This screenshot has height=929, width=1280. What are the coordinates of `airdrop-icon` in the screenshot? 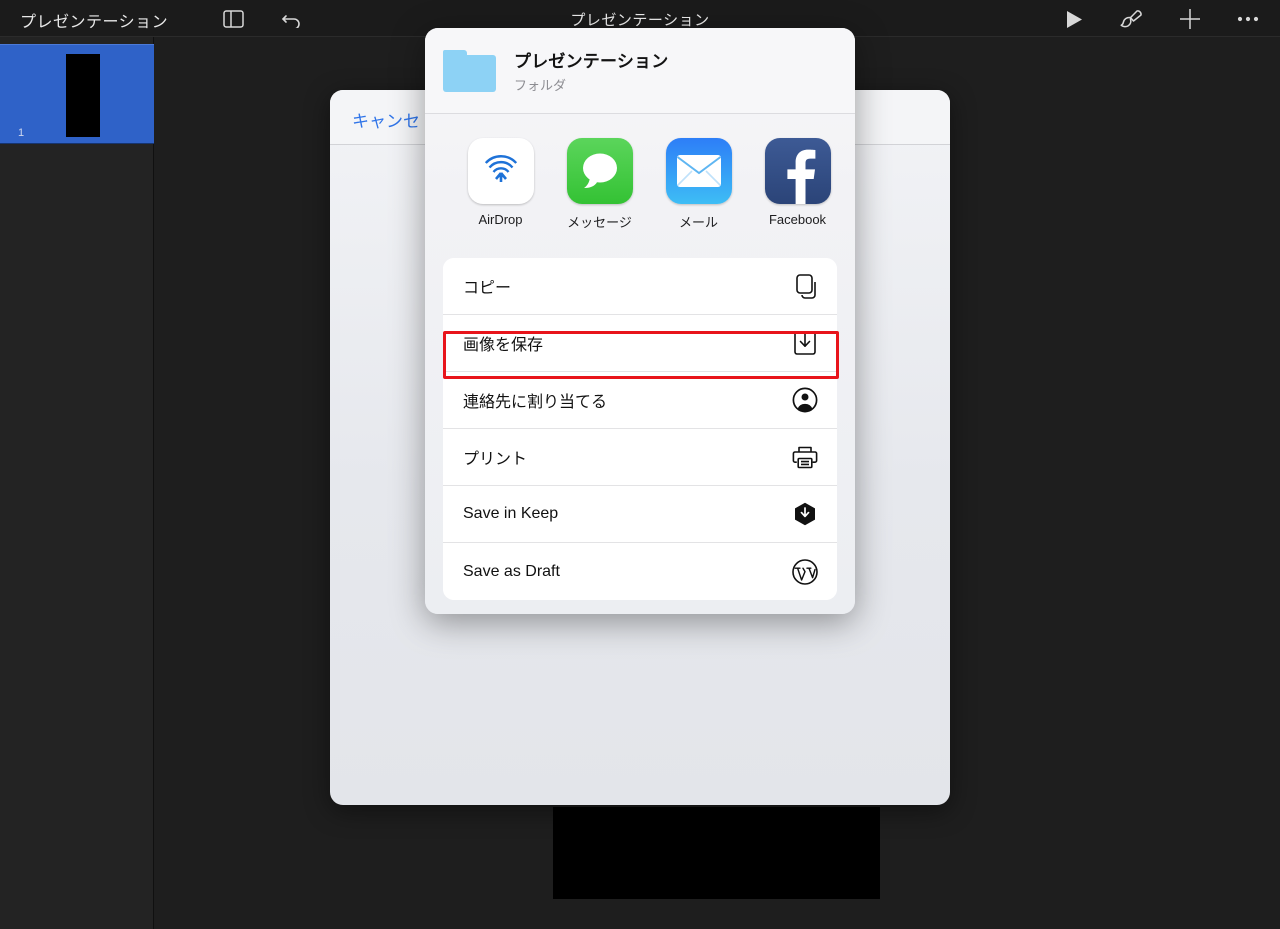 It's located at (500, 171).